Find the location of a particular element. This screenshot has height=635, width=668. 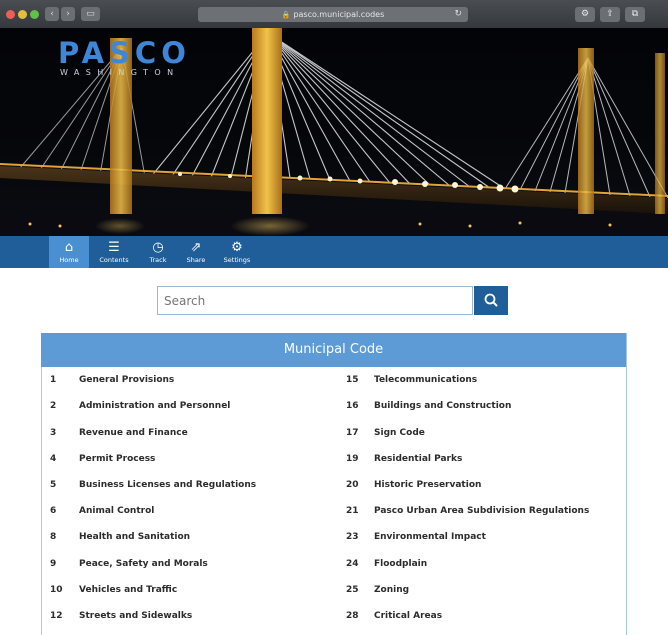

code-number: 12 is located at coordinates (56, 616).